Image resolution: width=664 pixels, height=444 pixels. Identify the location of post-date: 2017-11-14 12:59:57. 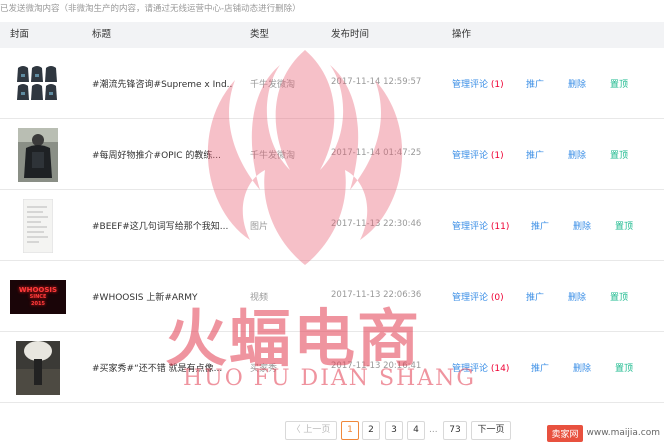
(376, 82).